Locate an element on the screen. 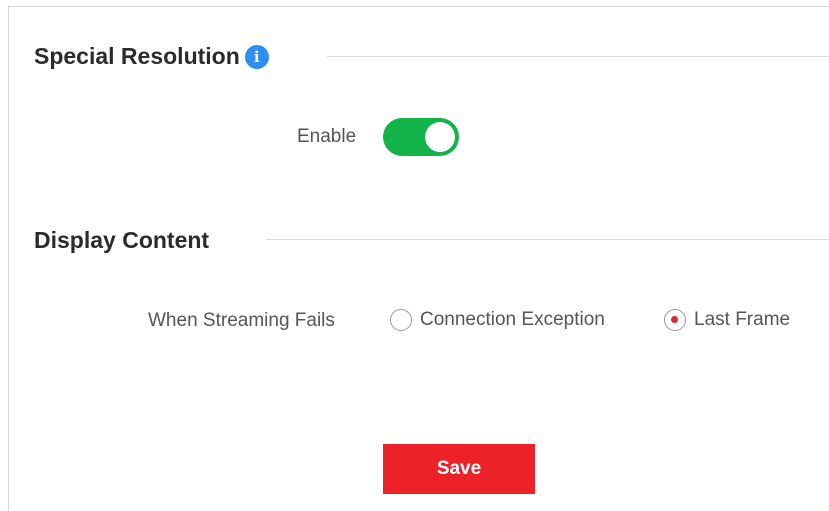  special-resolution-header: Special Resolution i is located at coordinates (151, 56).